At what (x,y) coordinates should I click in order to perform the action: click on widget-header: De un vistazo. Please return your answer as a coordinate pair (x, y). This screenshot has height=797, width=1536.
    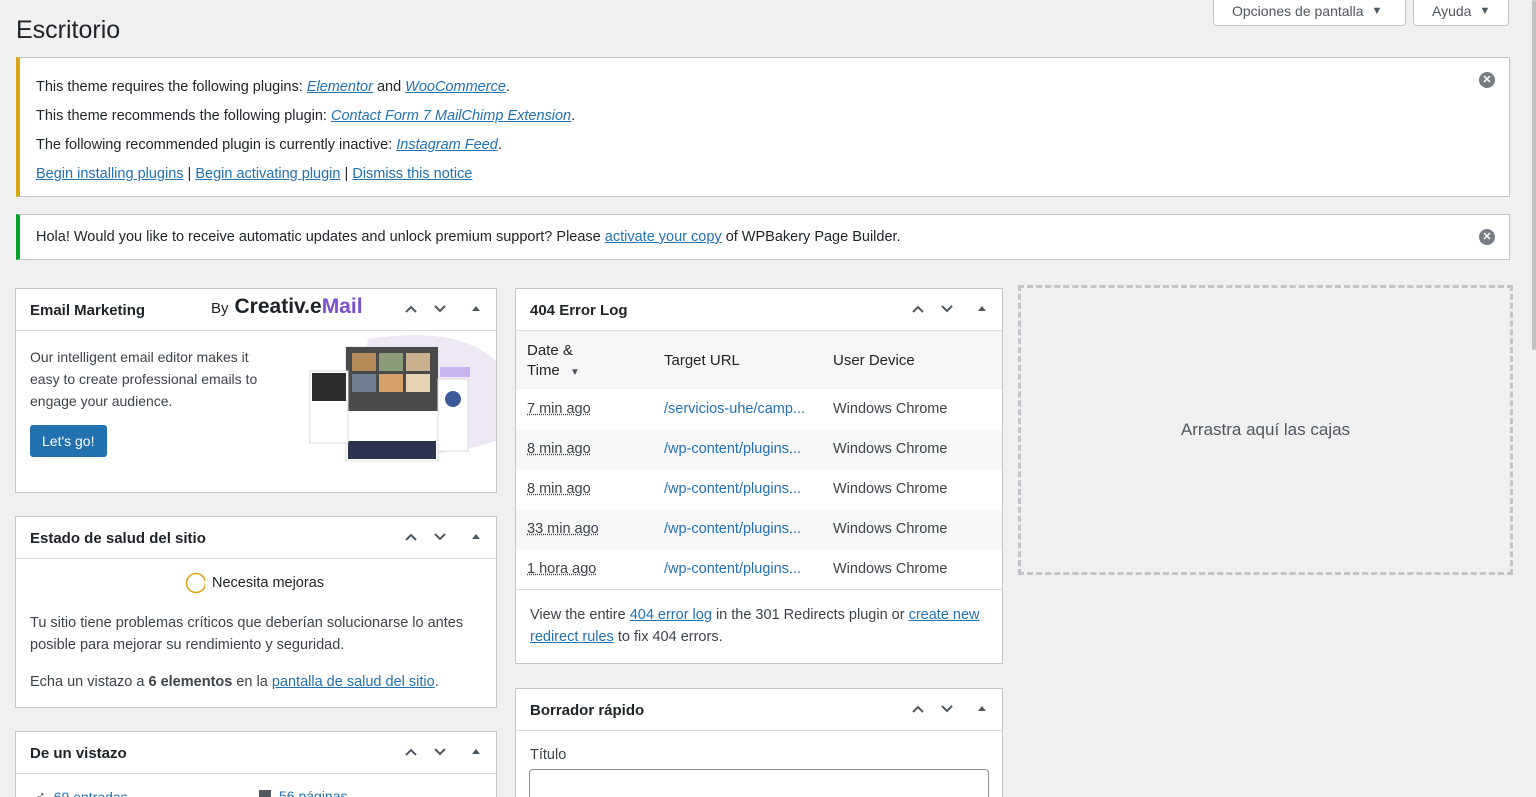
    Looking at the image, I should click on (256, 753).